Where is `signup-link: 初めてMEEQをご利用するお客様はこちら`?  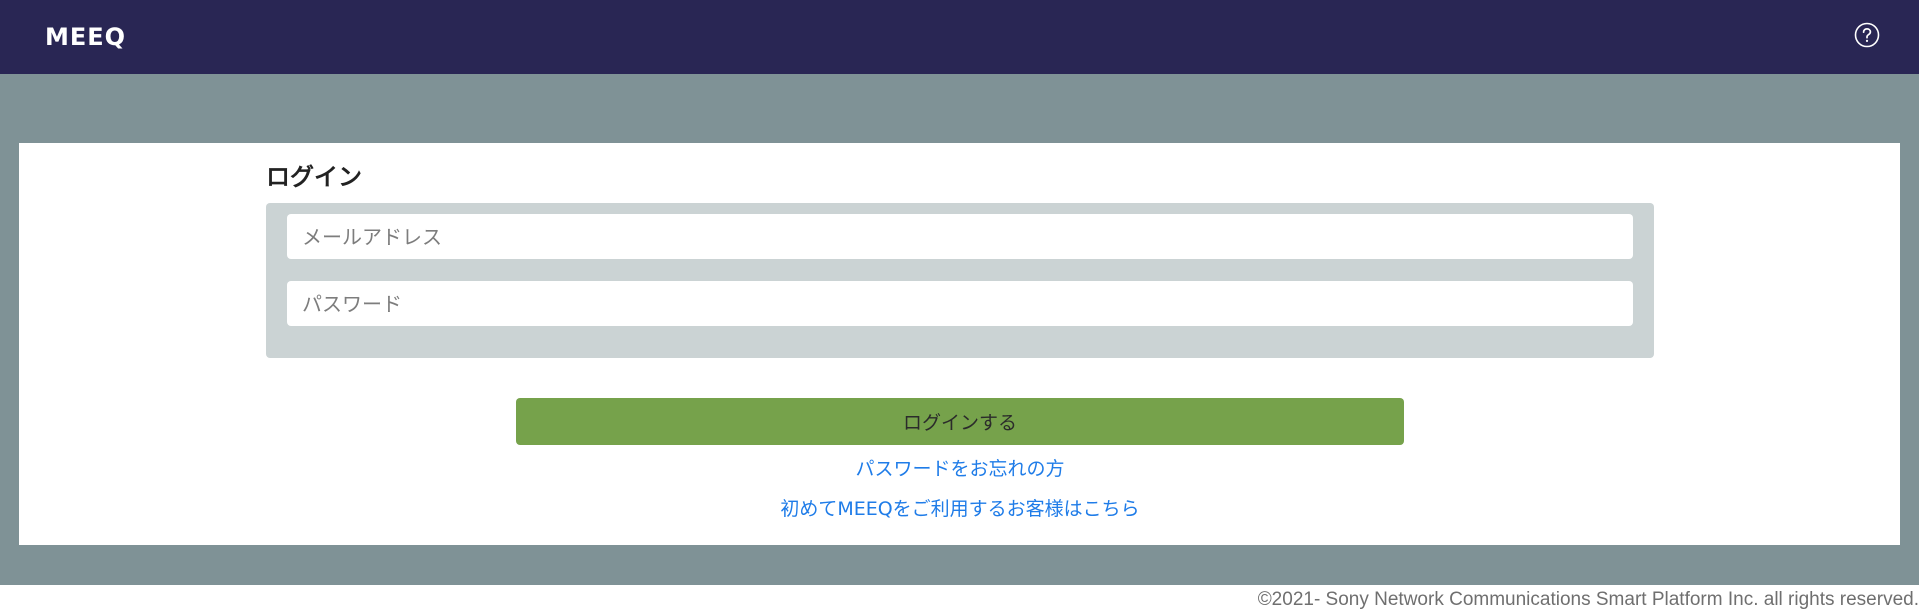 signup-link: 初めてMEEQをご利用するお客様はこちら is located at coordinates (960, 509).